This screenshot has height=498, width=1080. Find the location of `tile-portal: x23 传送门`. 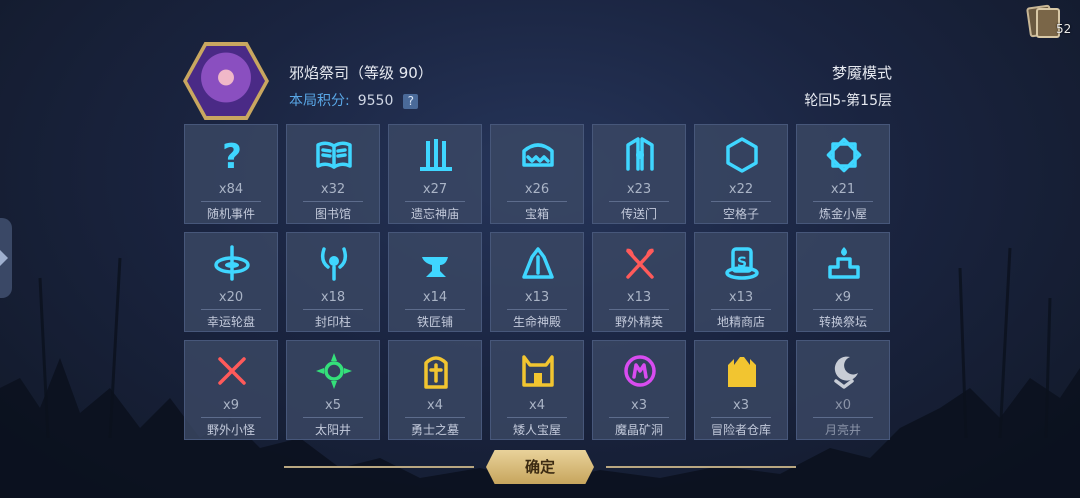

tile-portal: x23 传送门 is located at coordinates (639, 174).